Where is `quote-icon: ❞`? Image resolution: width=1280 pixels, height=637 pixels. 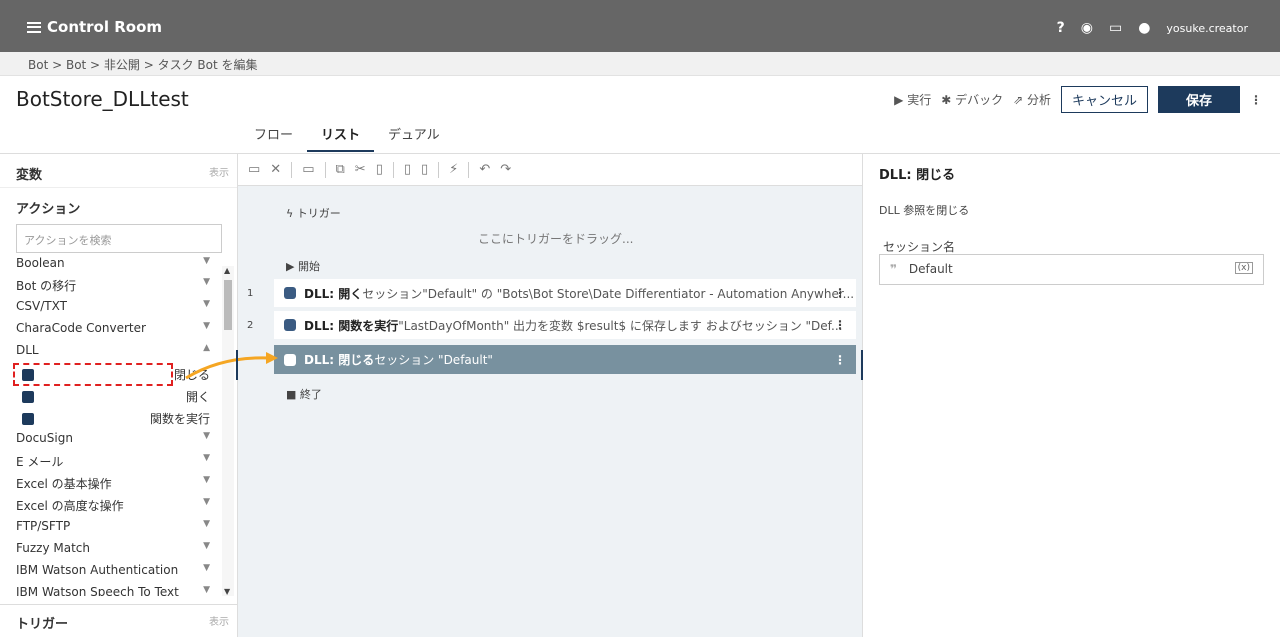 quote-icon: ❞ is located at coordinates (894, 269).